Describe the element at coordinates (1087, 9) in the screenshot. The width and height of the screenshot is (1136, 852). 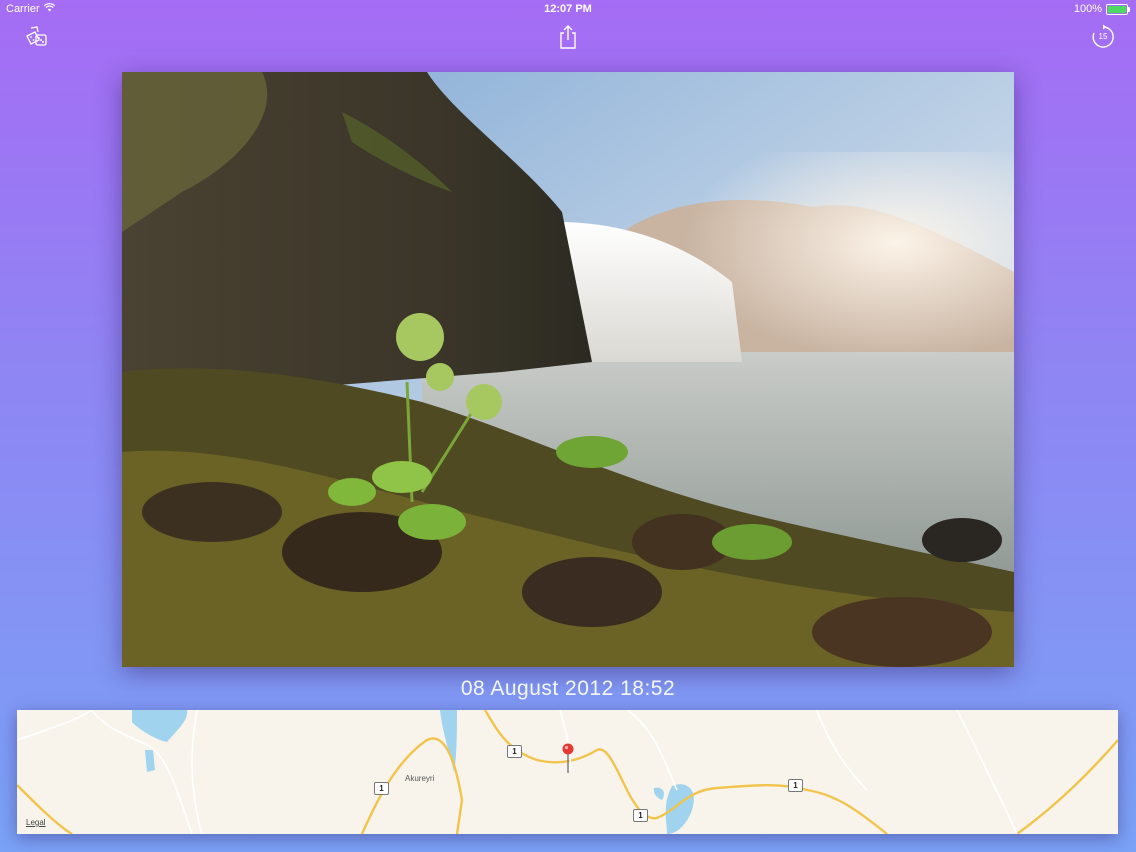
I see `battery-percent: 100%` at that location.